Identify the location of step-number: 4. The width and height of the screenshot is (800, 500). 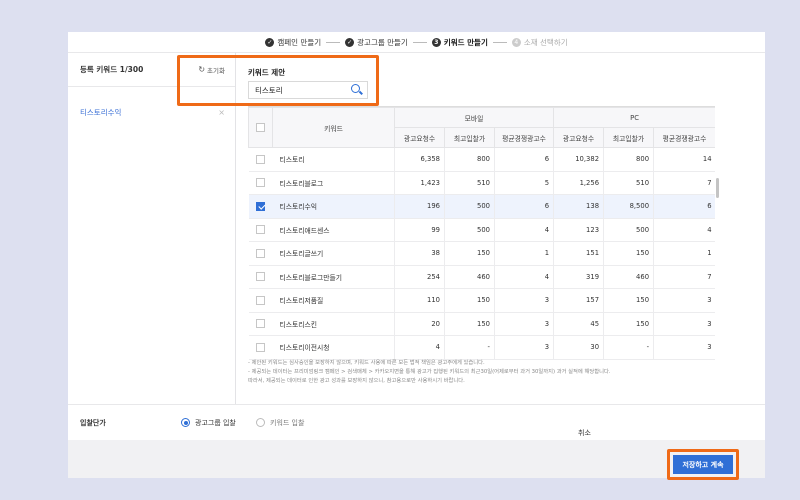
(516, 42).